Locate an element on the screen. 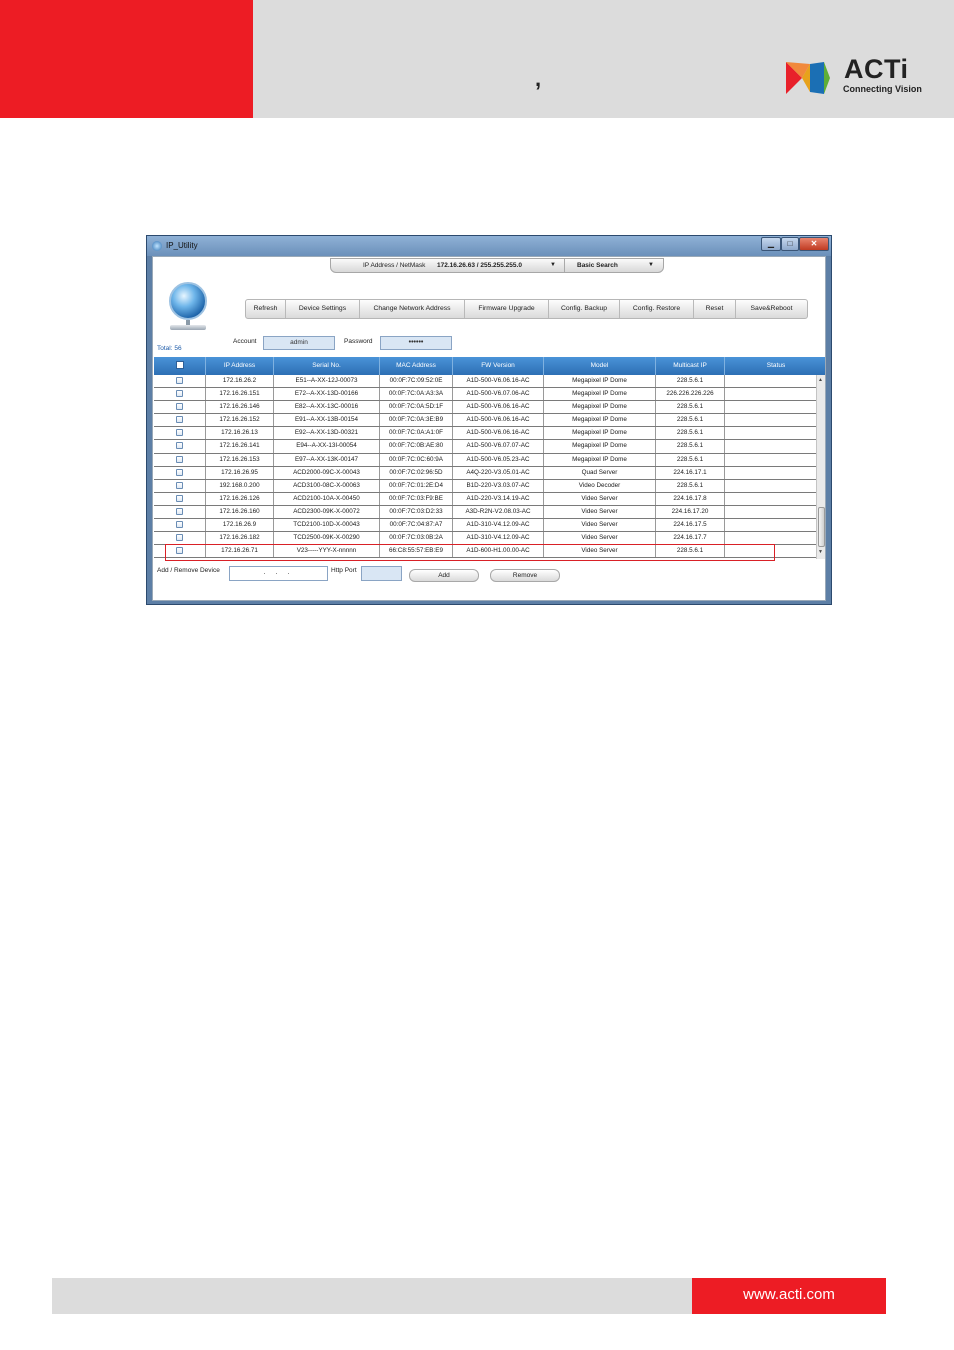  close-button: ✕ is located at coordinates (814, 244).